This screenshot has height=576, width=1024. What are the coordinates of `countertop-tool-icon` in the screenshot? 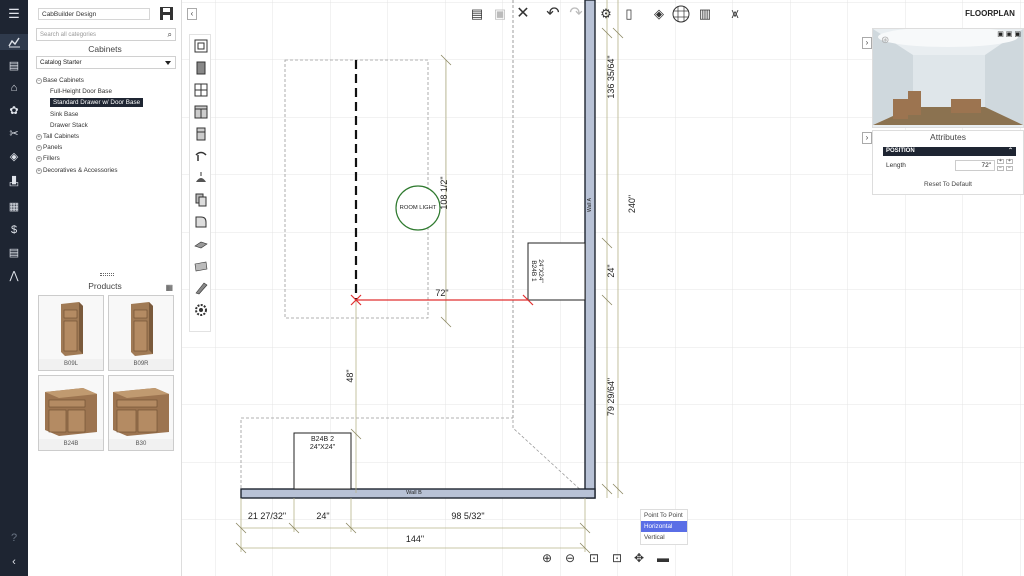 It's located at (201, 244).